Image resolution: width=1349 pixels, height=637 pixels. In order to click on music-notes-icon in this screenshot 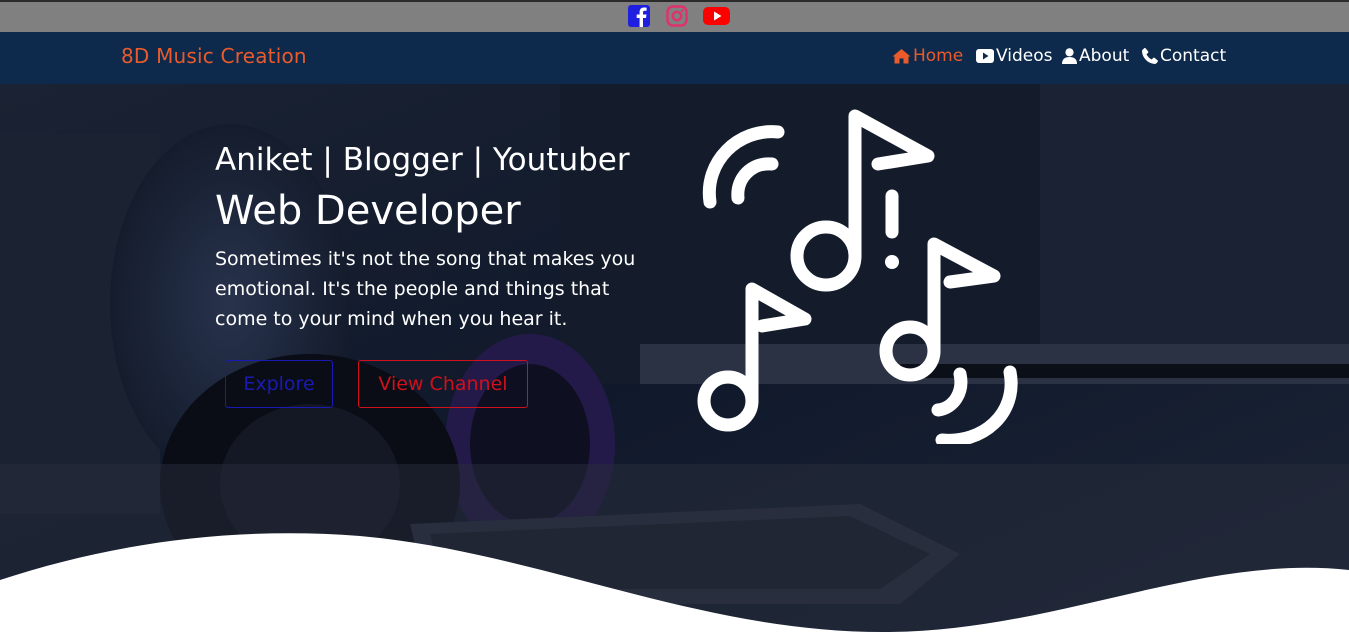, I will do `click(857, 276)`.